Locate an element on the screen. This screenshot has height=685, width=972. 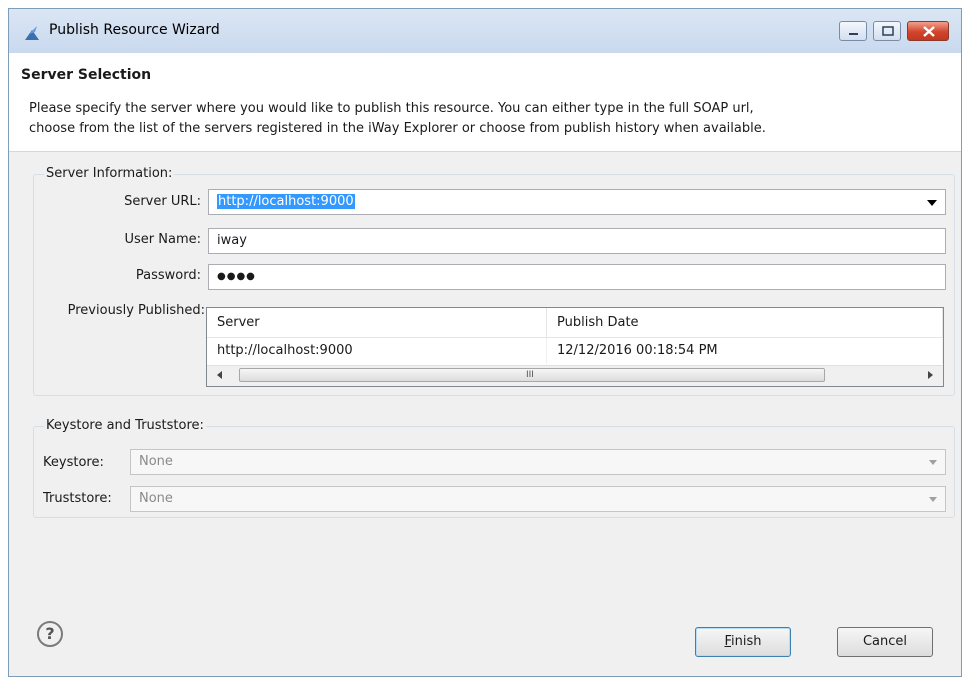
user-name-input: iway is located at coordinates (577, 241).